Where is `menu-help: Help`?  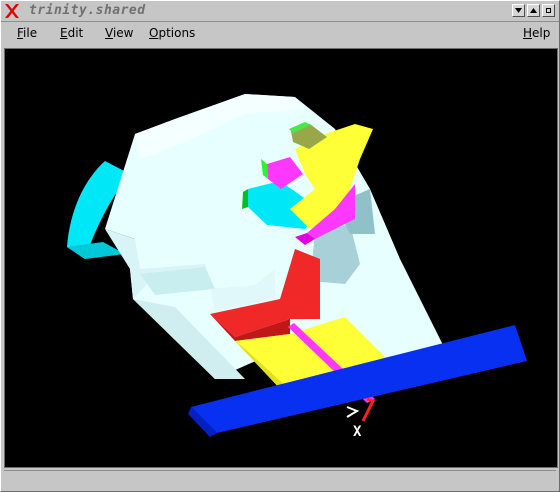
menu-help: Help is located at coordinates (536, 33).